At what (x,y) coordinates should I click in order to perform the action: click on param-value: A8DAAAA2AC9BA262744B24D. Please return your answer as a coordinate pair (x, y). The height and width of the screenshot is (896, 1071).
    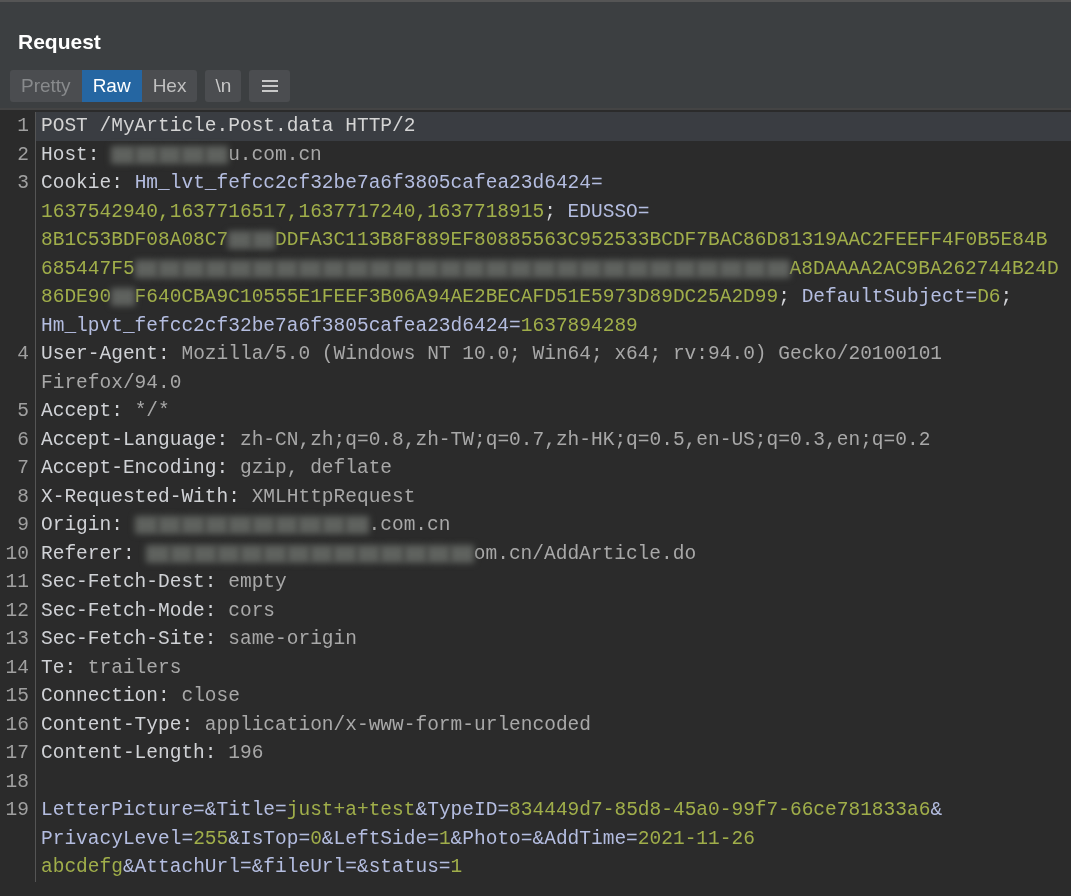
    Looking at the image, I should click on (924, 269).